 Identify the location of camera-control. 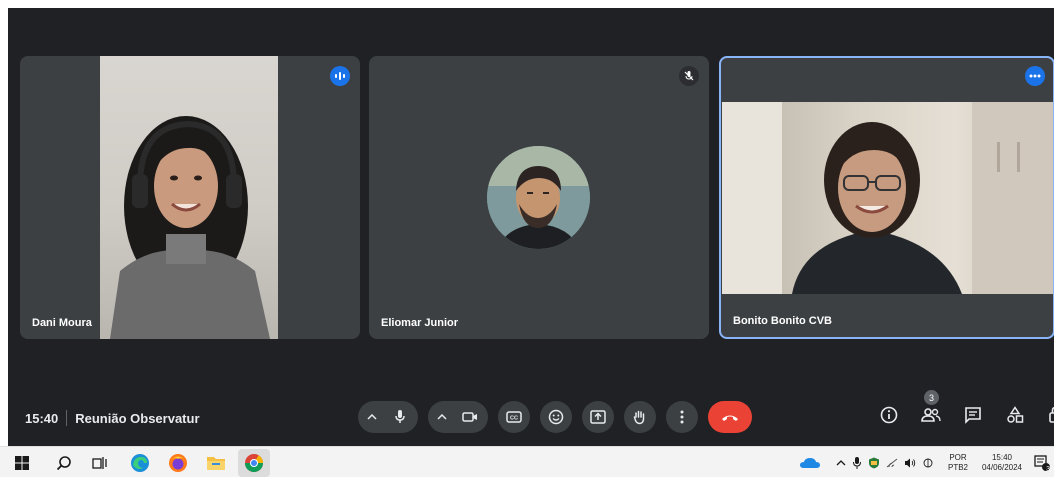
(458, 417).